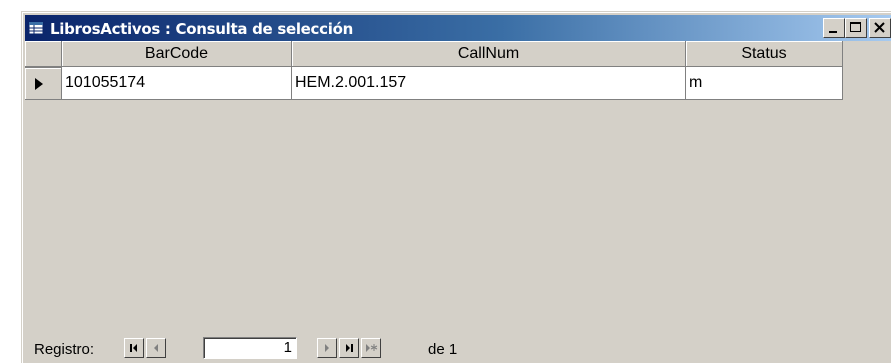  I want to click on close-button, so click(880, 28).